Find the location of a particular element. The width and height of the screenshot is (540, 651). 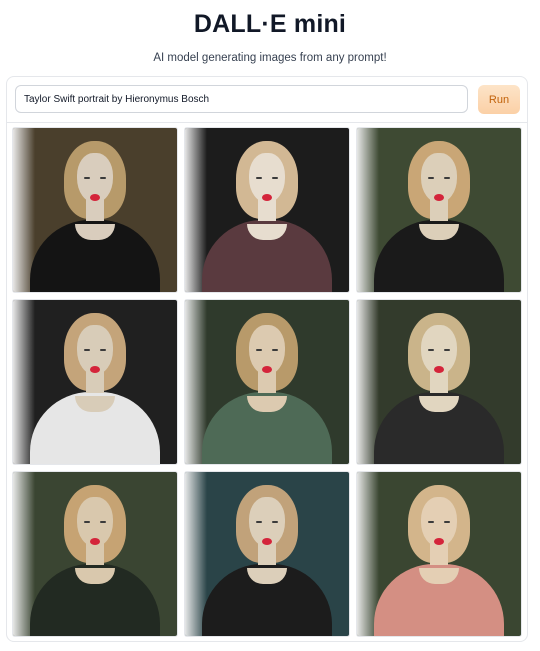

prompt-input is located at coordinates (241, 99).